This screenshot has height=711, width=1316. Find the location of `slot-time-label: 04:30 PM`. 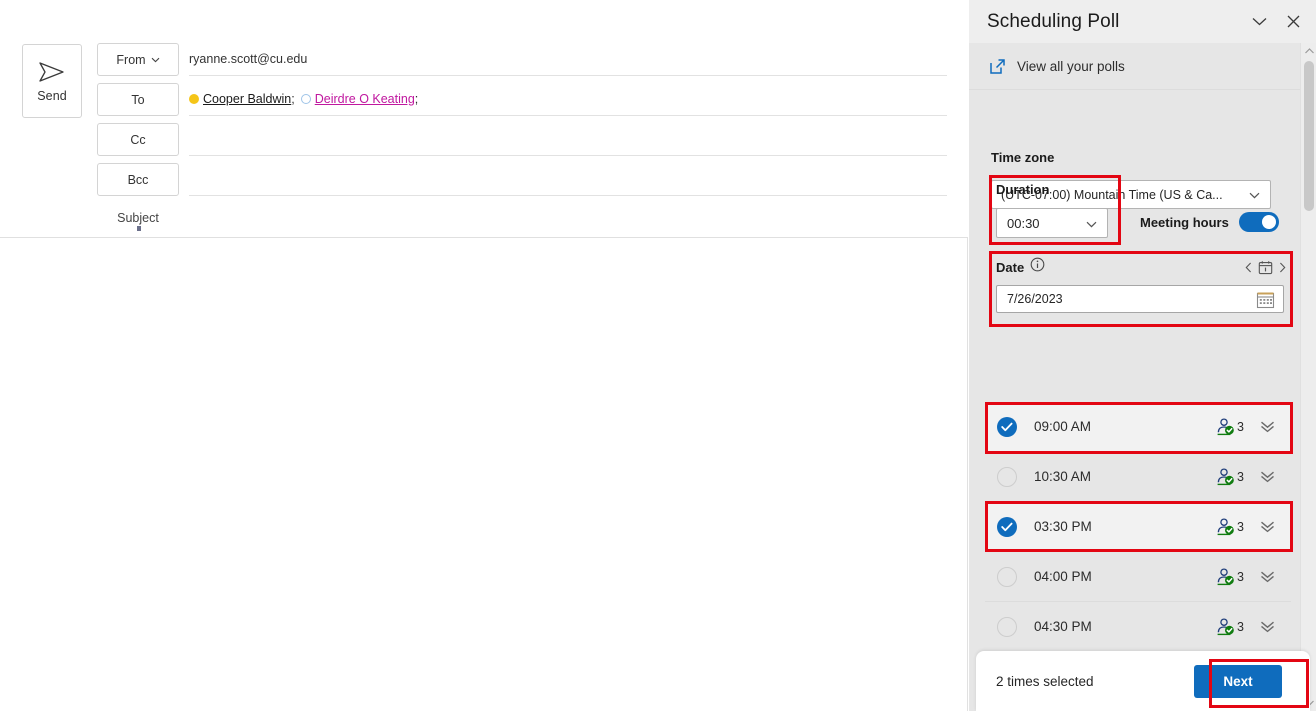

slot-time-label: 04:30 PM is located at coordinates (1063, 626).